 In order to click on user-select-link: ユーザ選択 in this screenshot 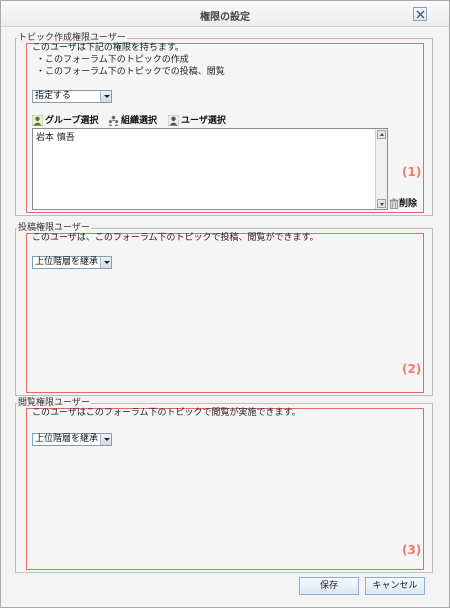, I will do `click(197, 119)`.